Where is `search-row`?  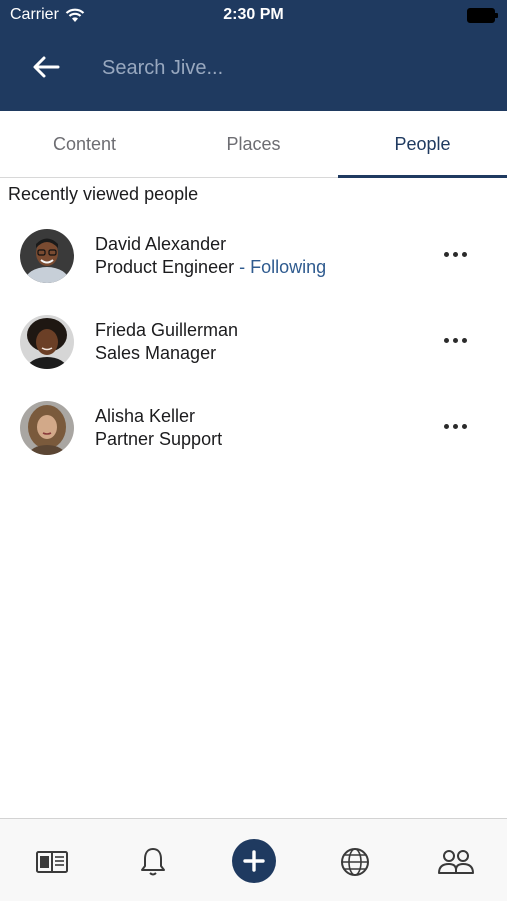 search-row is located at coordinates (253, 68).